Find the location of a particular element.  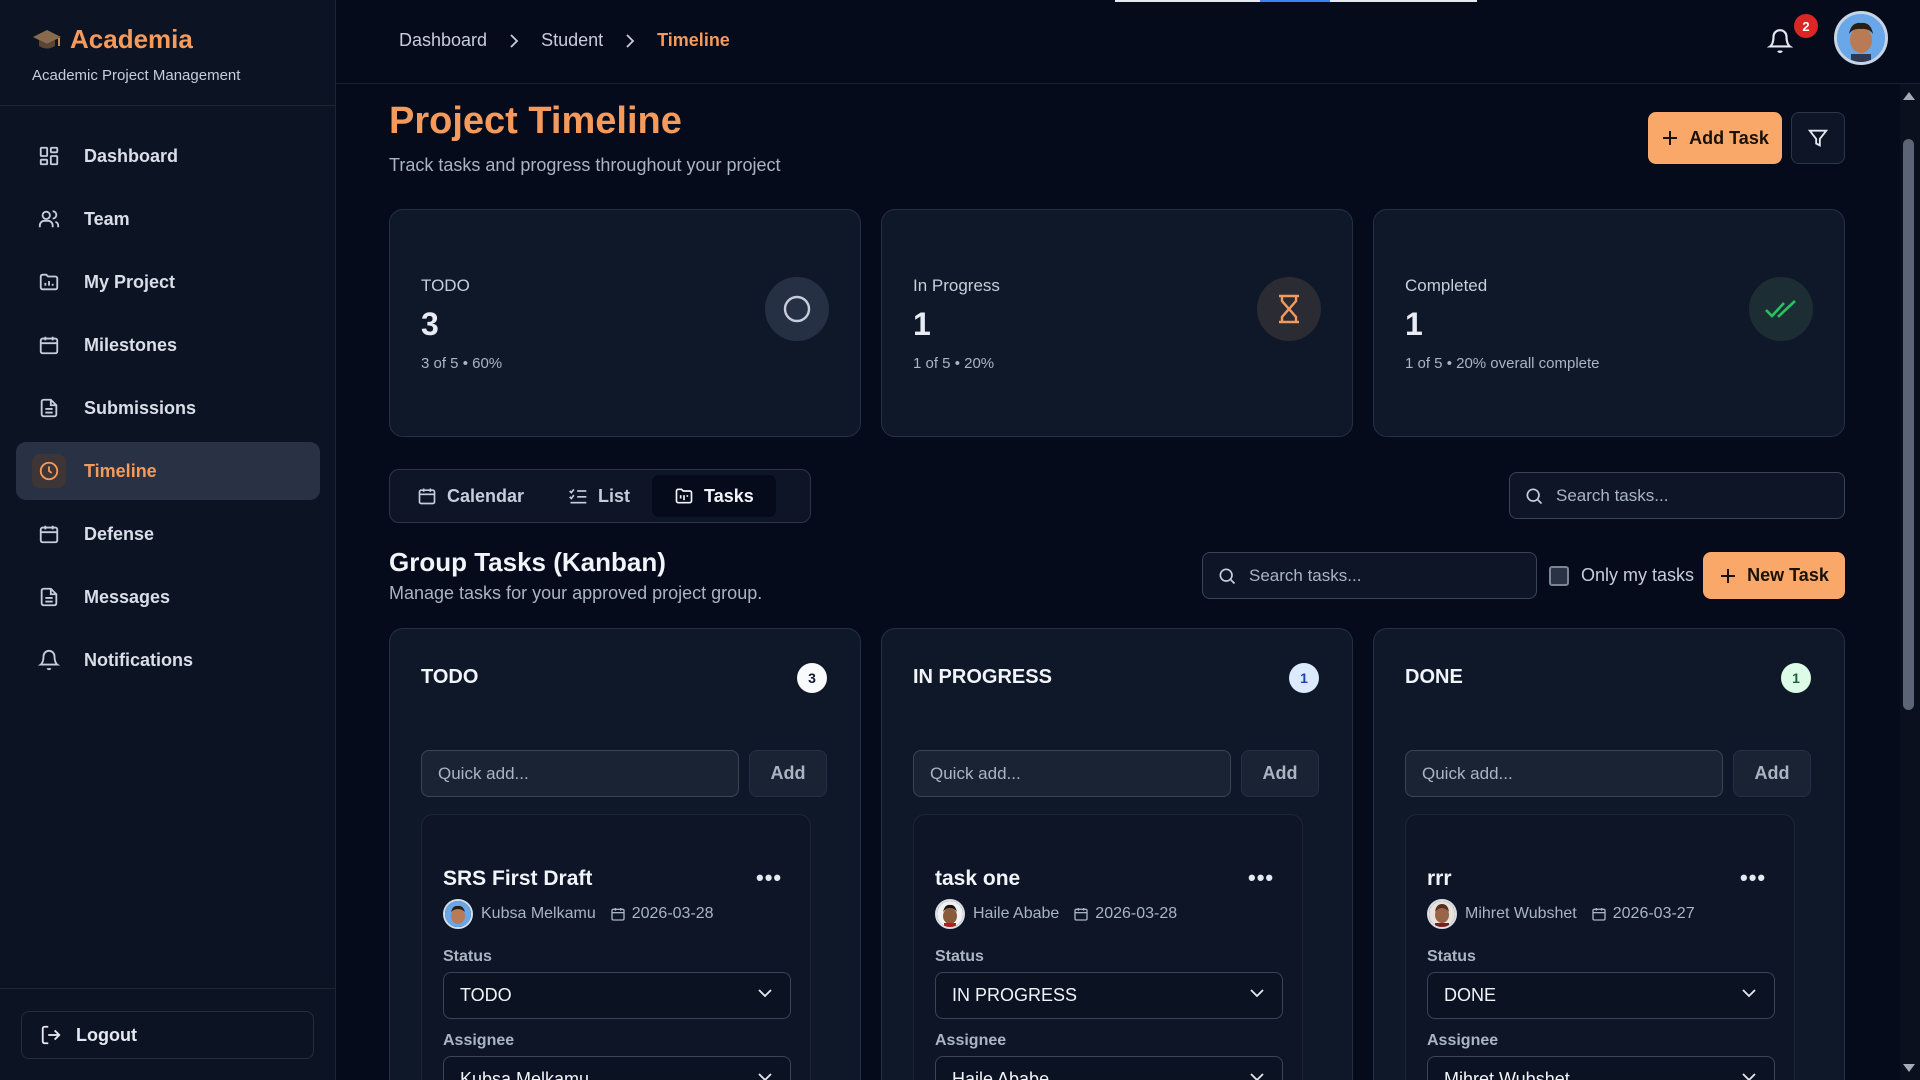

task-due-date: 2026-03-27 is located at coordinates (1653, 913).